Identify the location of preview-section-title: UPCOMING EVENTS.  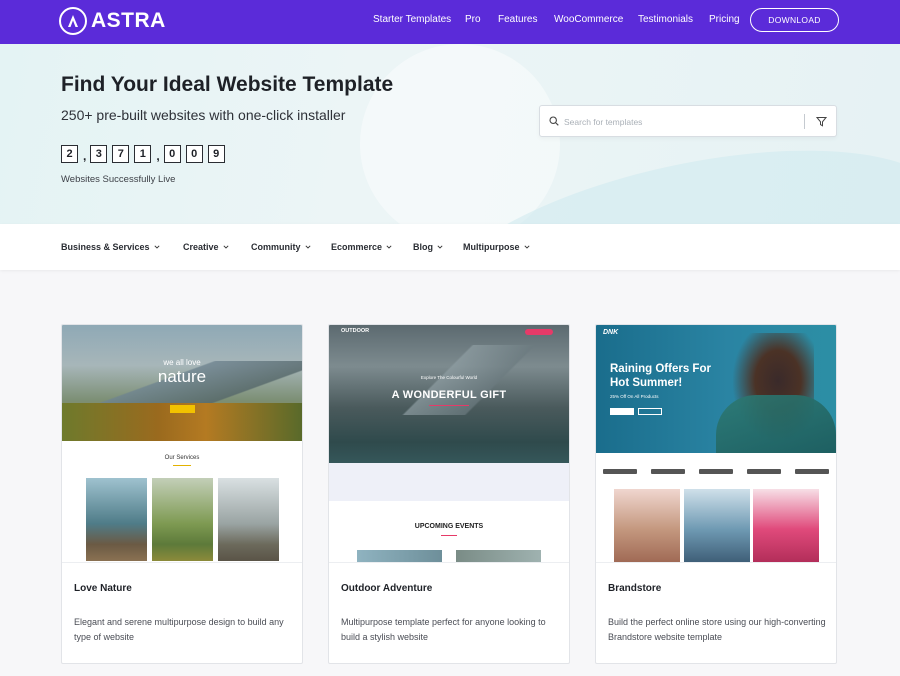
(449, 526).